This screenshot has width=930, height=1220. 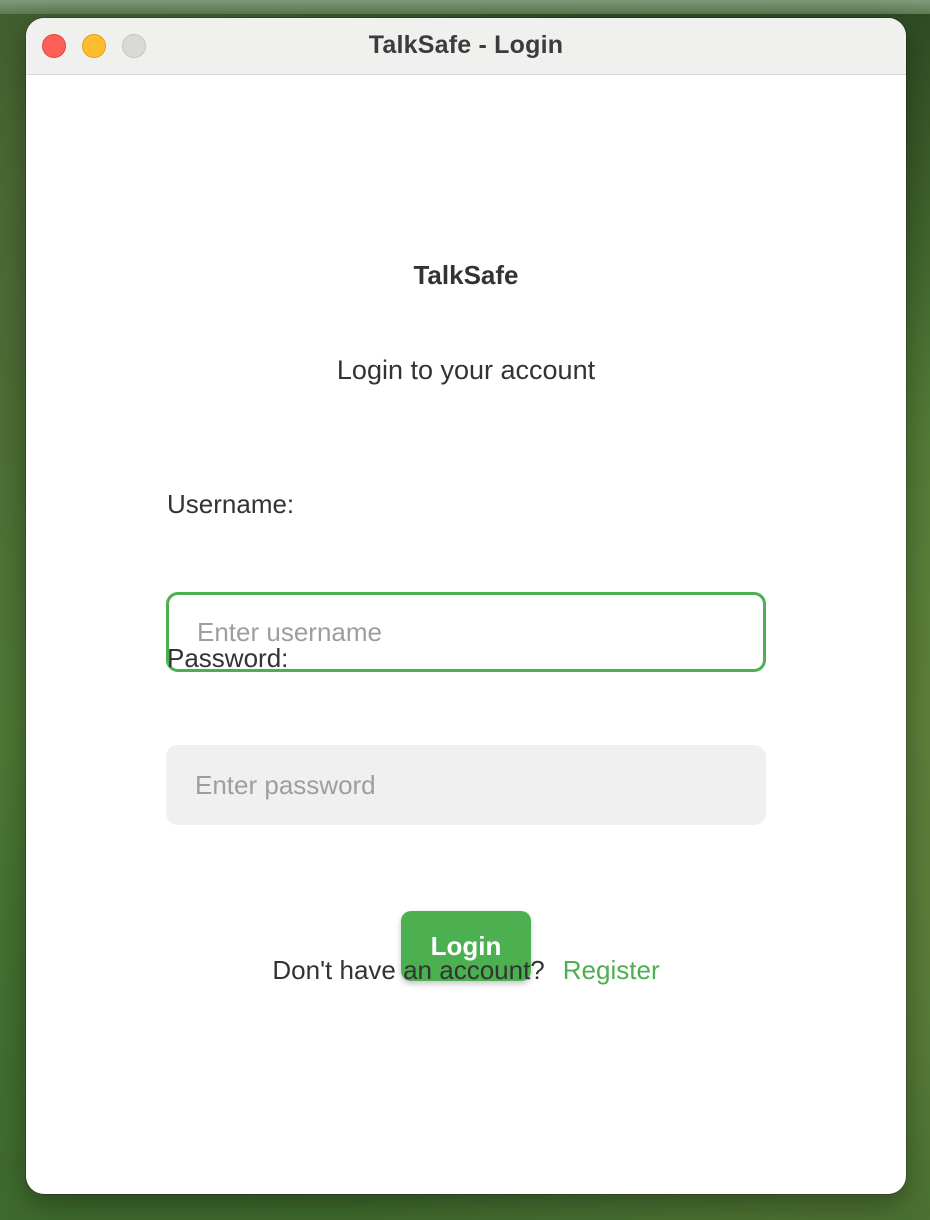 I want to click on title-bar: TalkSafe - Login, so click(x=466, y=46).